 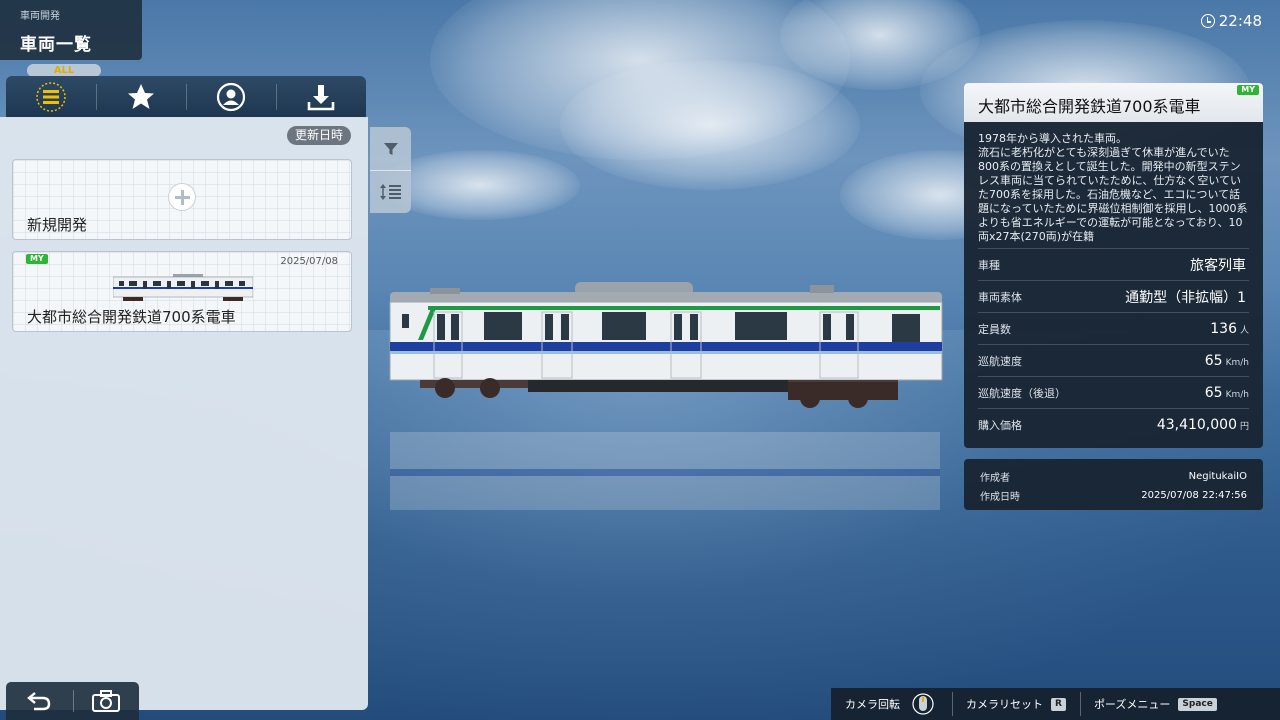 What do you see at coordinates (1132, 704) in the screenshot?
I see `pause-menu-label: ポーズメニュー` at bounding box center [1132, 704].